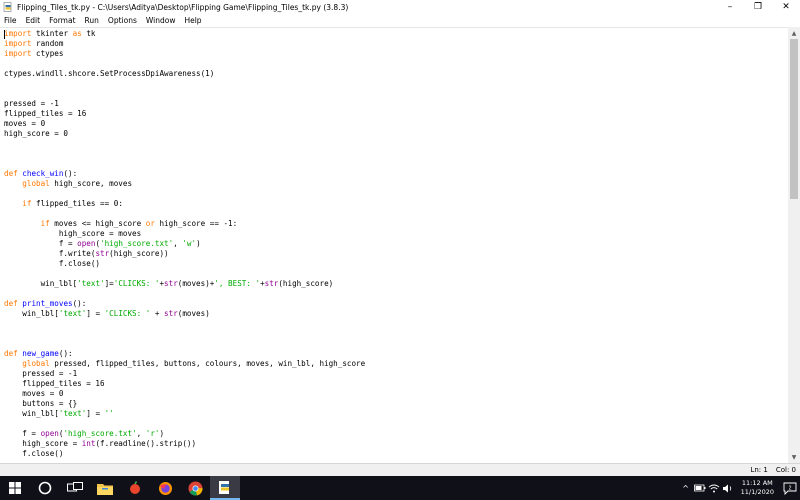 The width and height of the screenshot is (800, 500). What do you see at coordinates (730, 7) in the screenshot?
I see `minimize-button: –` at bounding box center [730, 7].